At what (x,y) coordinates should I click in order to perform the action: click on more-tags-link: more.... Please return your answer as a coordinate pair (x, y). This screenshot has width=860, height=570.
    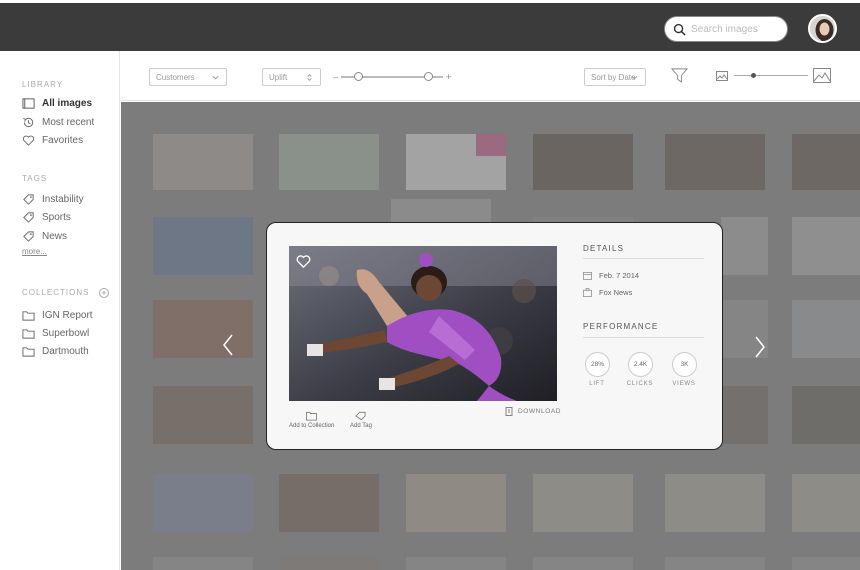
    Looking at the image, I should click on (34, 251).